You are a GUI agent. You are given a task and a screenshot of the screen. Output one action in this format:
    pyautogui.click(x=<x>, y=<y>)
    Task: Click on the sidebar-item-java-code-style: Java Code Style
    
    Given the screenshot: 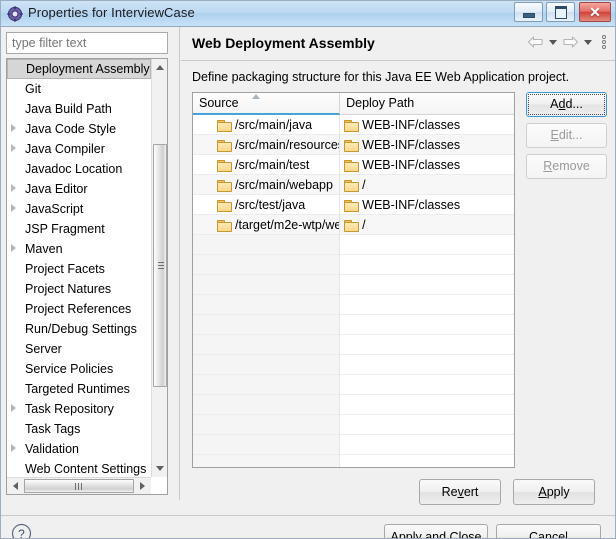 What is the action you would take?
    pyautogui.click(x=79, y=129)
    